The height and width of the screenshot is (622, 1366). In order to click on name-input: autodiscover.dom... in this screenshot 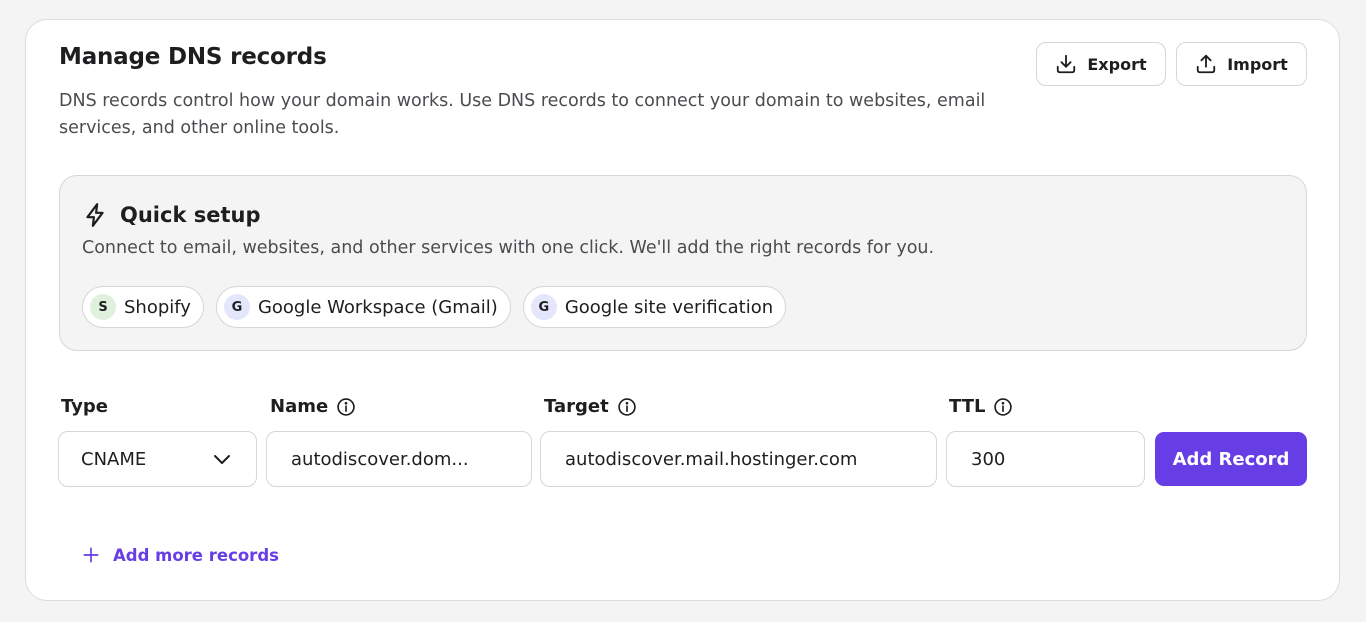, I will do `click(399, 459)`.